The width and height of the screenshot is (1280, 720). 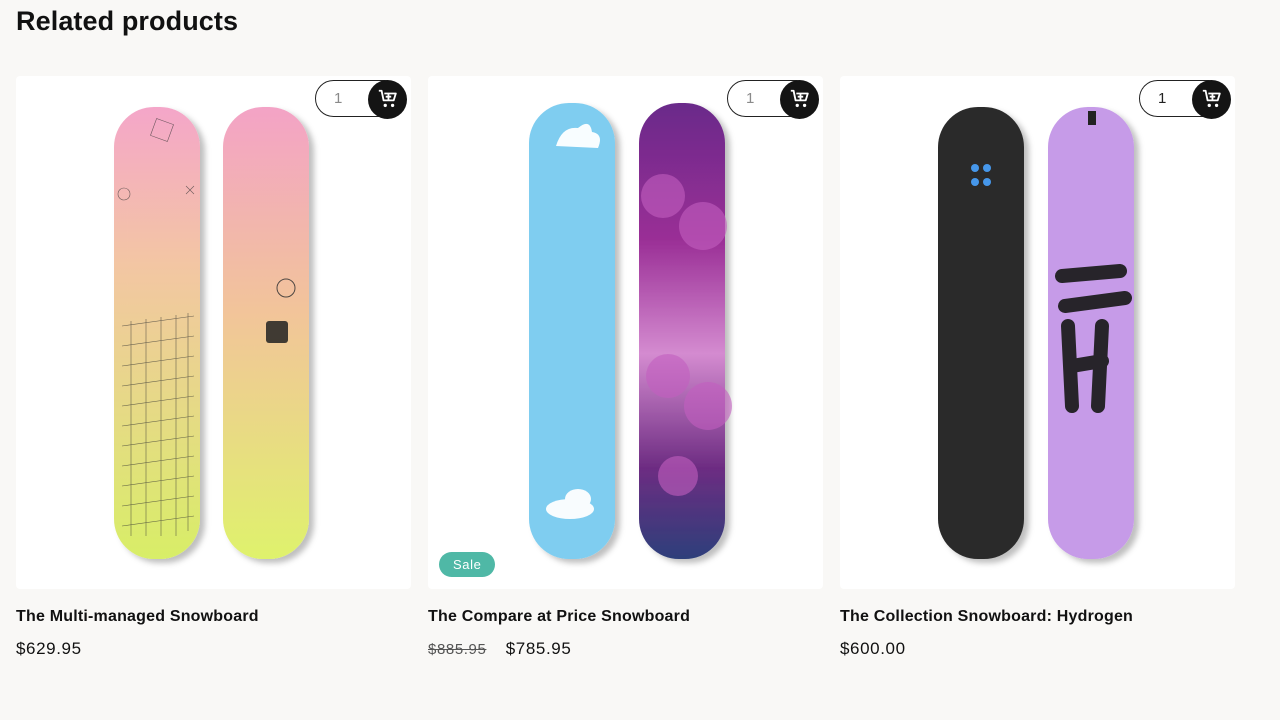 I want to click on product-price: $785.95, so click(x=538, y=648).